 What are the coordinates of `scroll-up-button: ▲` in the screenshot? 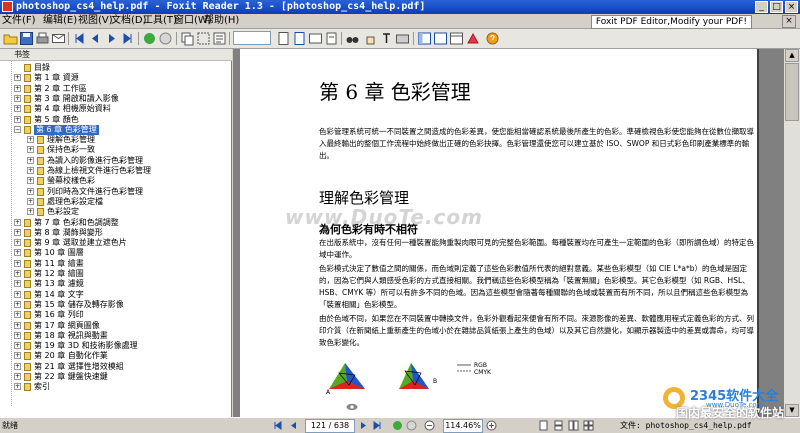 It's located at (792, 55).